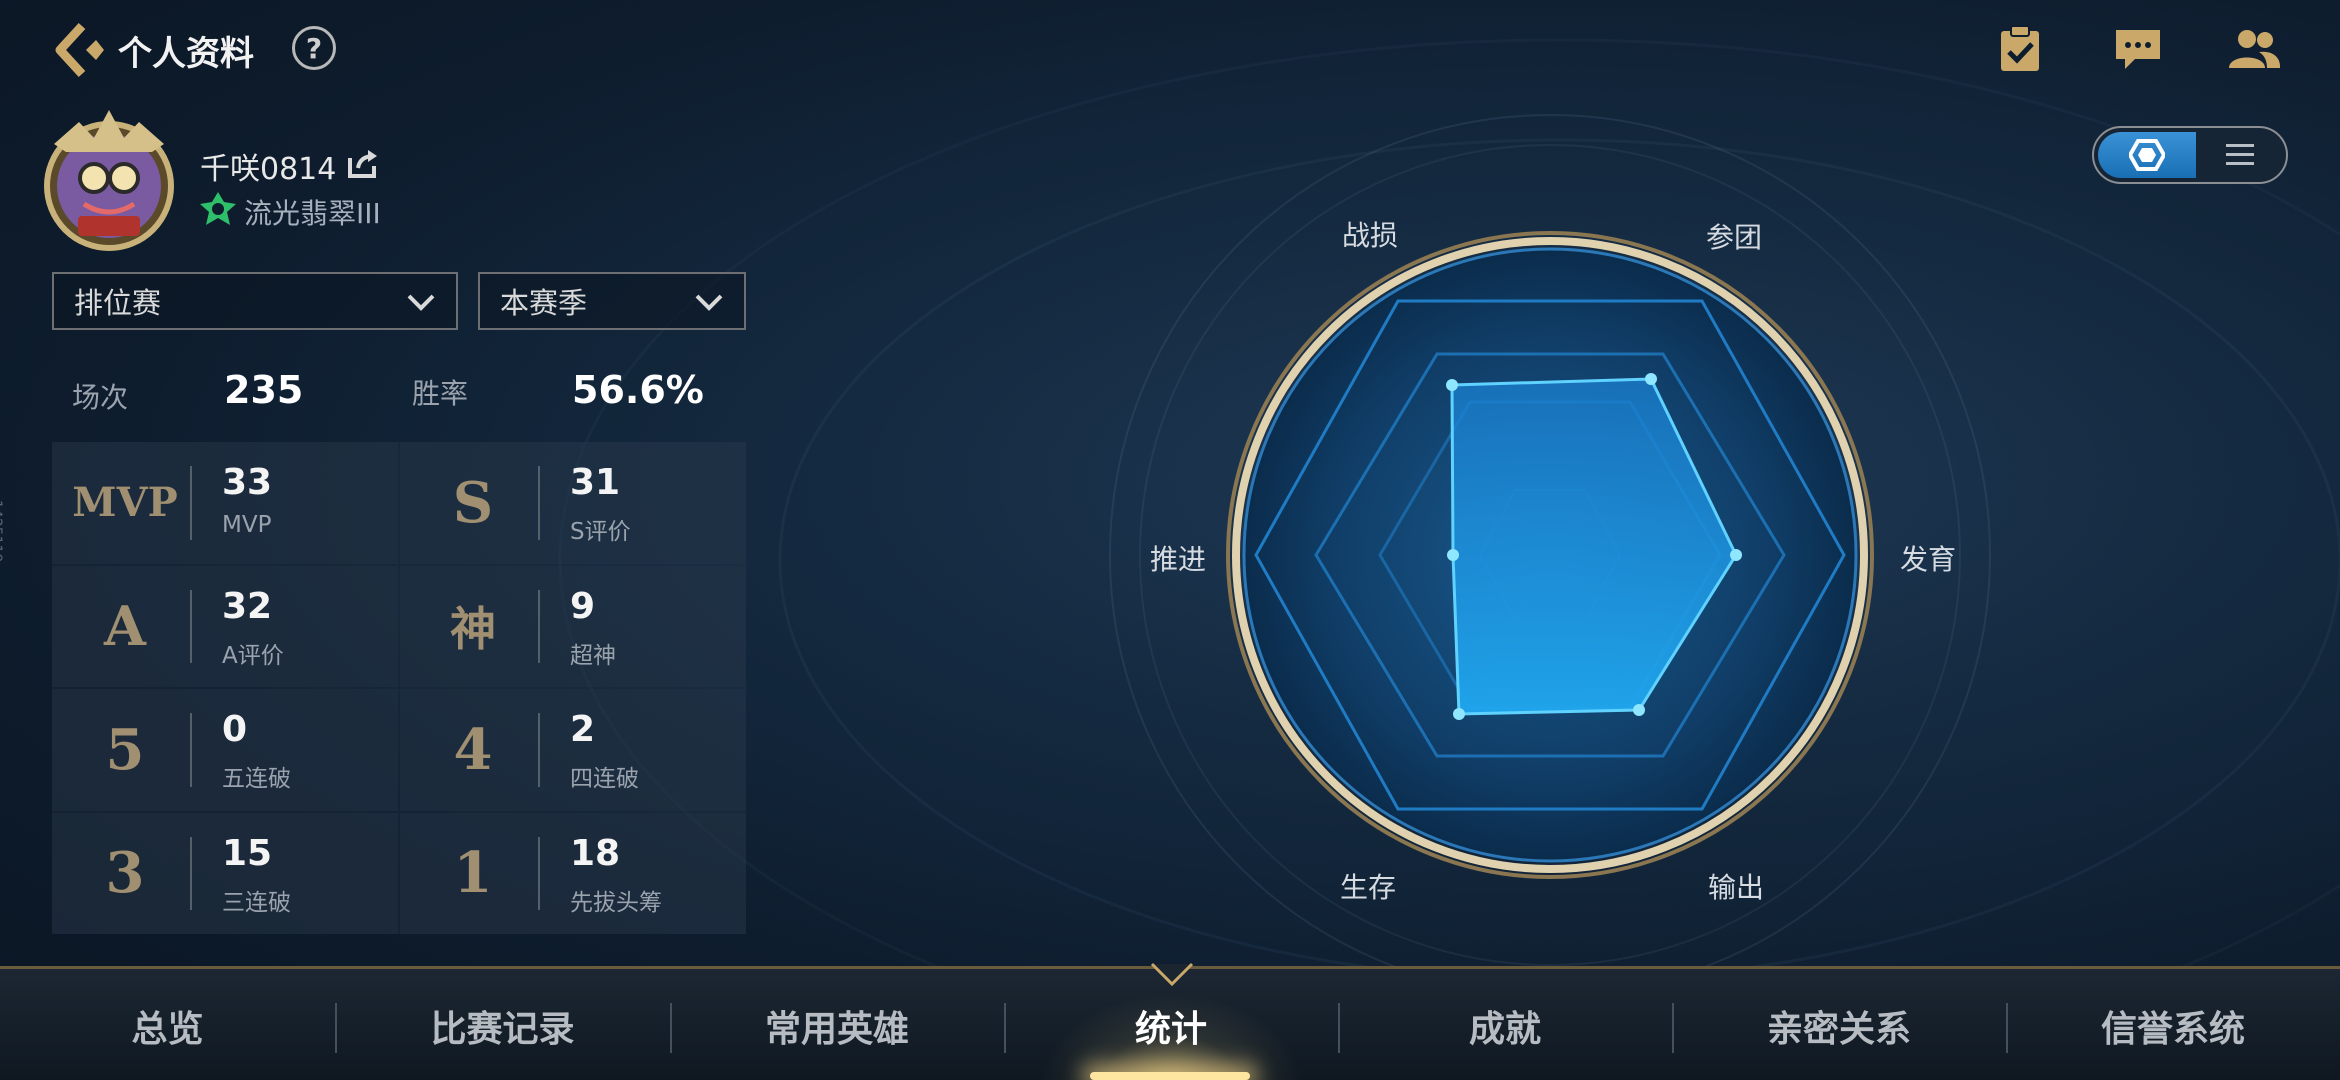  Describe the element at coordinates (314, 48) in the screenshot. I see `help-button: ?` at that location.